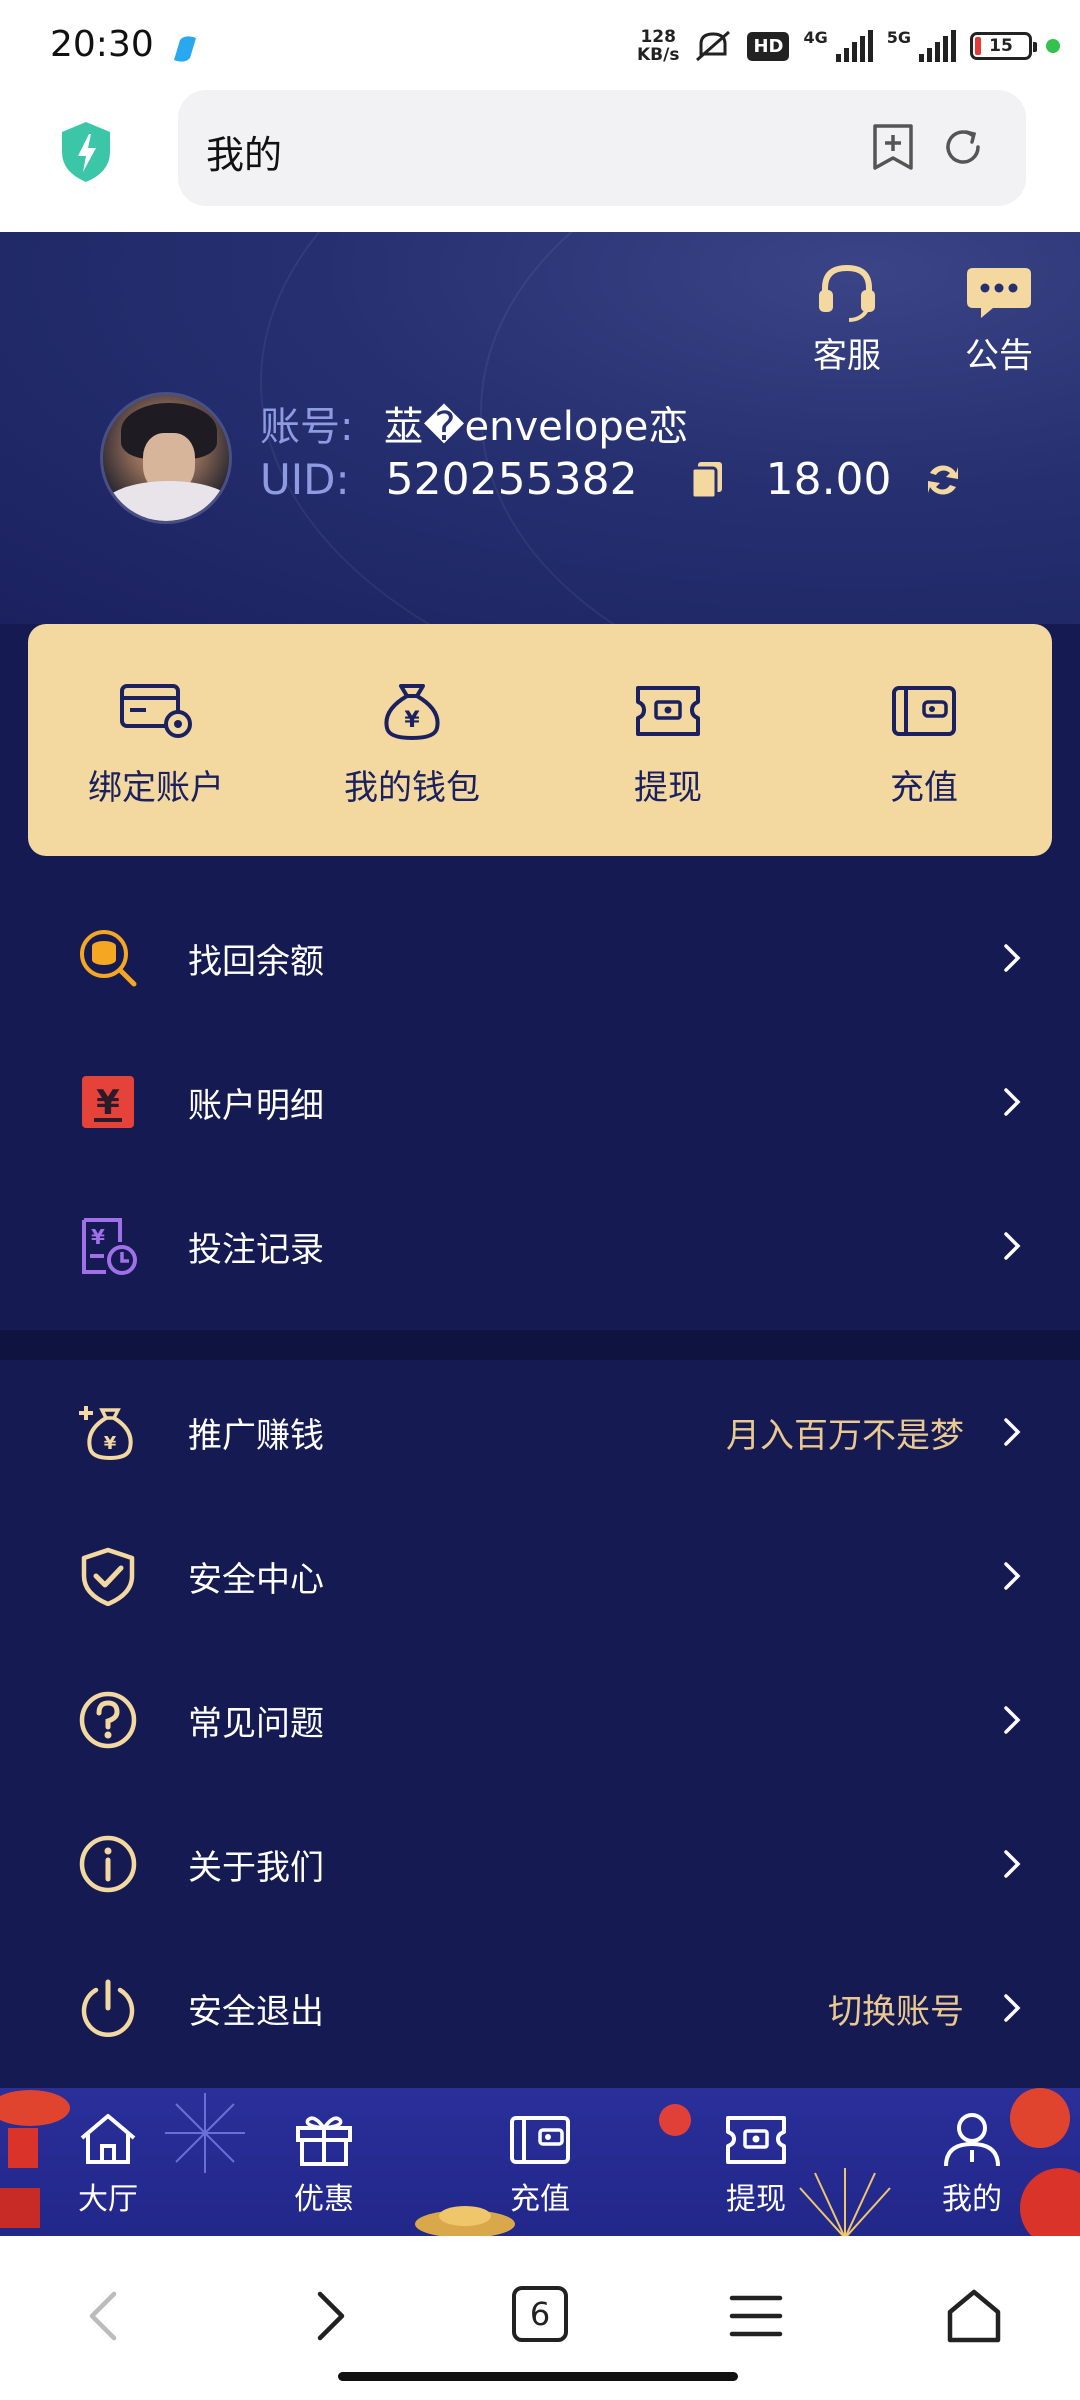 Image resolution: width=1080 pixels, height=2400 pixels. I want to click on recharge-button: 充值, so click(924, 740).